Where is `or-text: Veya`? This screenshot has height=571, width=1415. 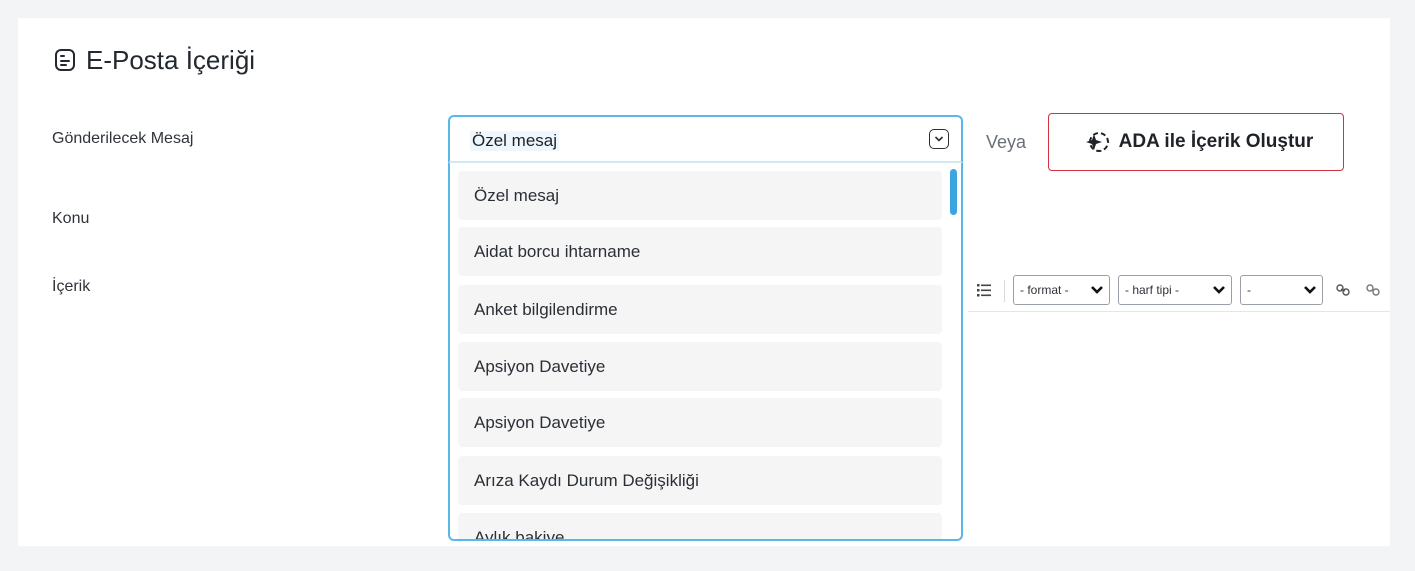 or-text: Veya is located at coordinates (1006, 142).